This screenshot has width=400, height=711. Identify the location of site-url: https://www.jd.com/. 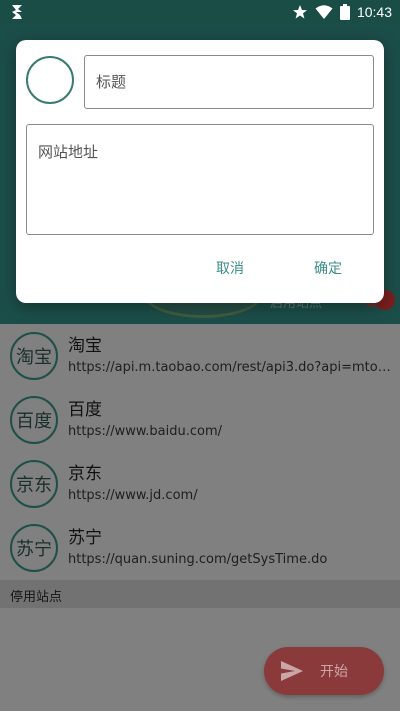
(133, 495).